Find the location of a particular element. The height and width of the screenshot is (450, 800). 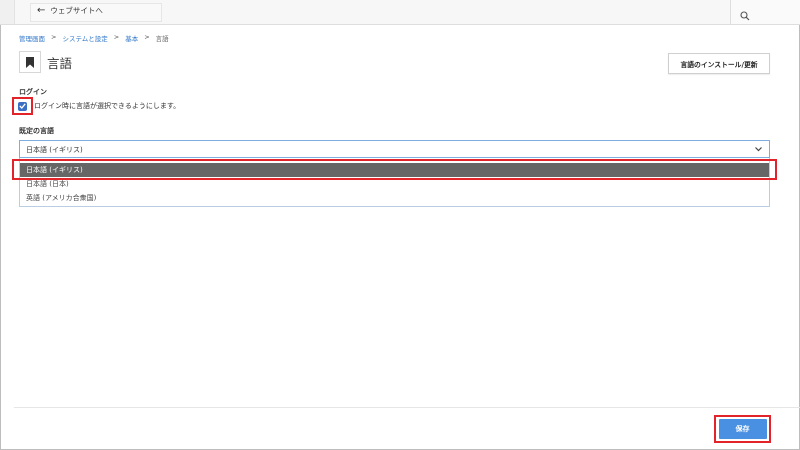

breadcrumb-system-settings: システムと設定 is located at coordinates (84, 38).